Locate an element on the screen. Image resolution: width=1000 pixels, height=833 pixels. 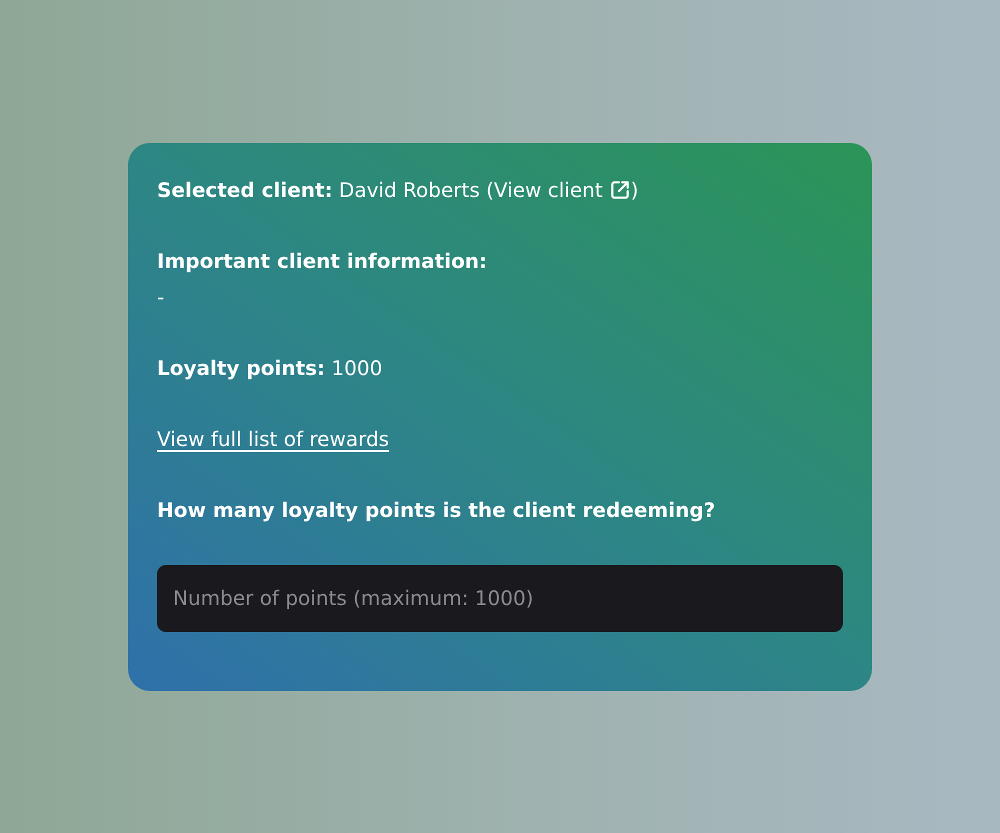
loyalty-points-text: Loyalty points: 1000 is located at coordinates (269, 368).